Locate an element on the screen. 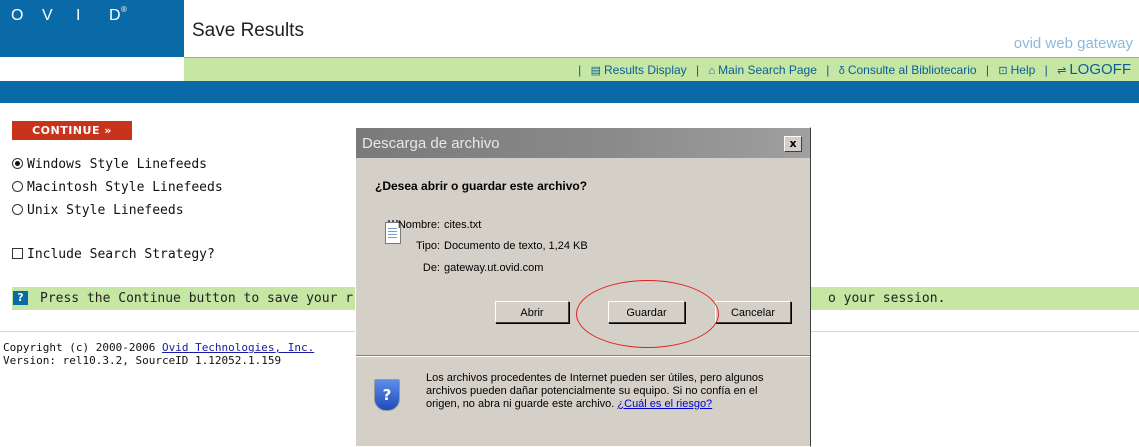  help-icon: ? is located at coordinates (20, 298).